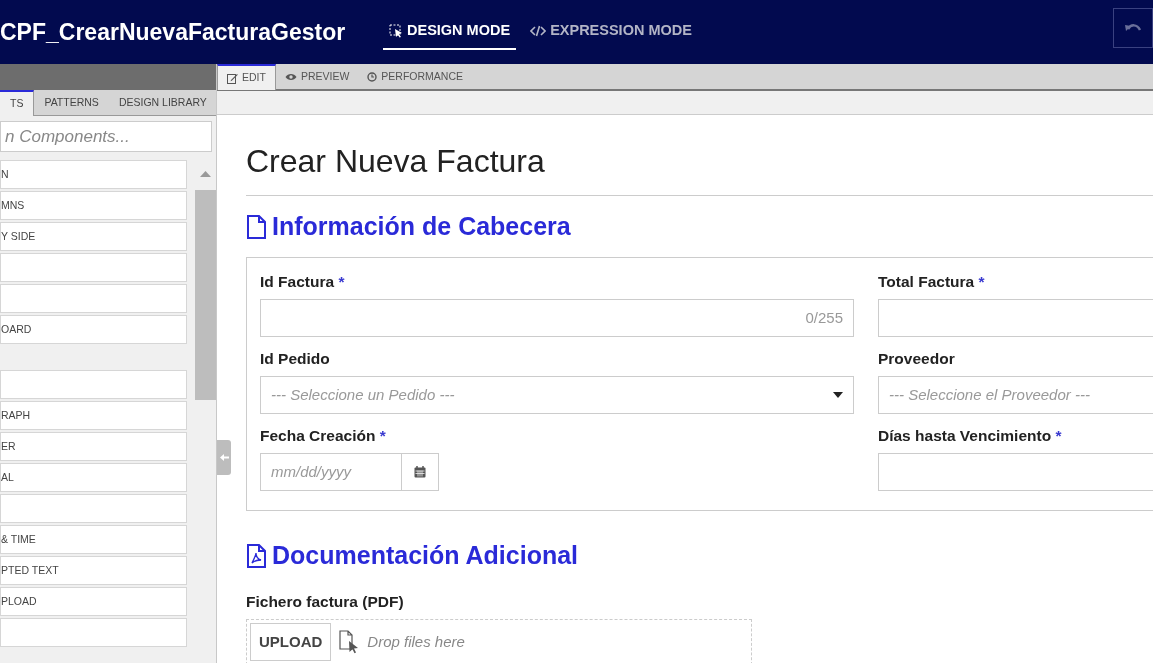  I want to click on component-item: & TIME, so click(93, 539).